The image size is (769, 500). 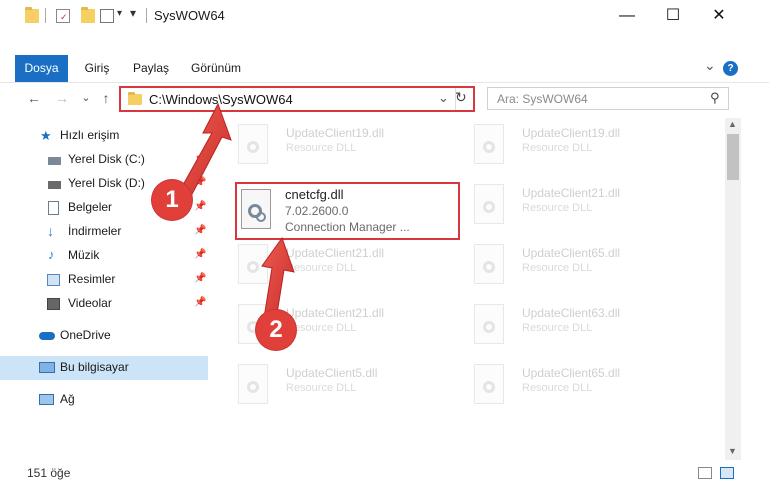 I want to click on step-badge-2: 2, so click(x=276, y=330).